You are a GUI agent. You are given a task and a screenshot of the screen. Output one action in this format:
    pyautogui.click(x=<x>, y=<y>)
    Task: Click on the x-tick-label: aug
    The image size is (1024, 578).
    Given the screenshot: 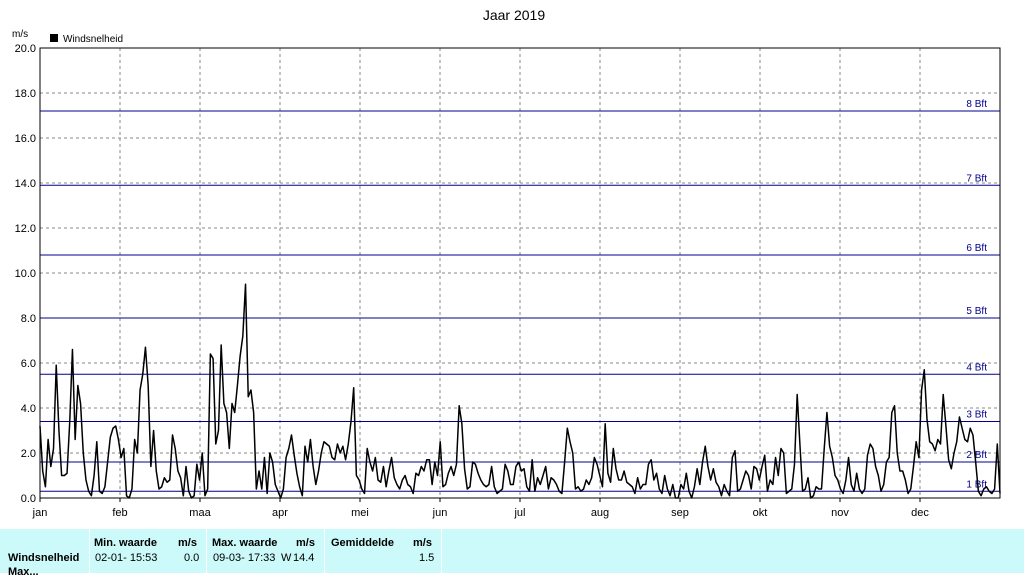 What is the action you would take?
    pyautogui.click(x=600, y=513)
    